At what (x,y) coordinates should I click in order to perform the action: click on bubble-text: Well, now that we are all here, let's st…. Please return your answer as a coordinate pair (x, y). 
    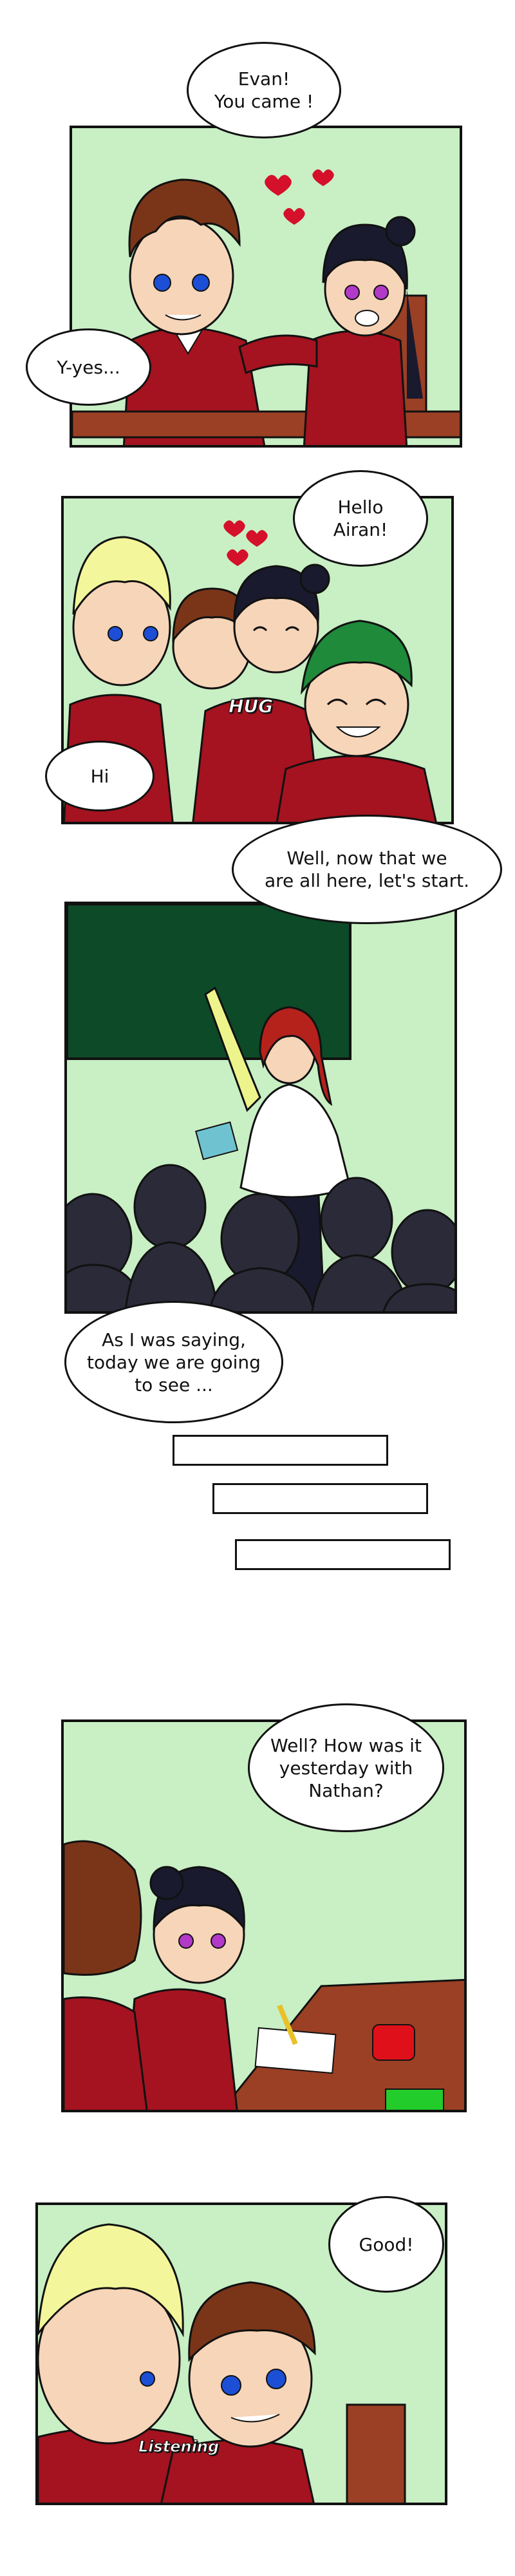
    Looking at the image, I should click on (367, 870).